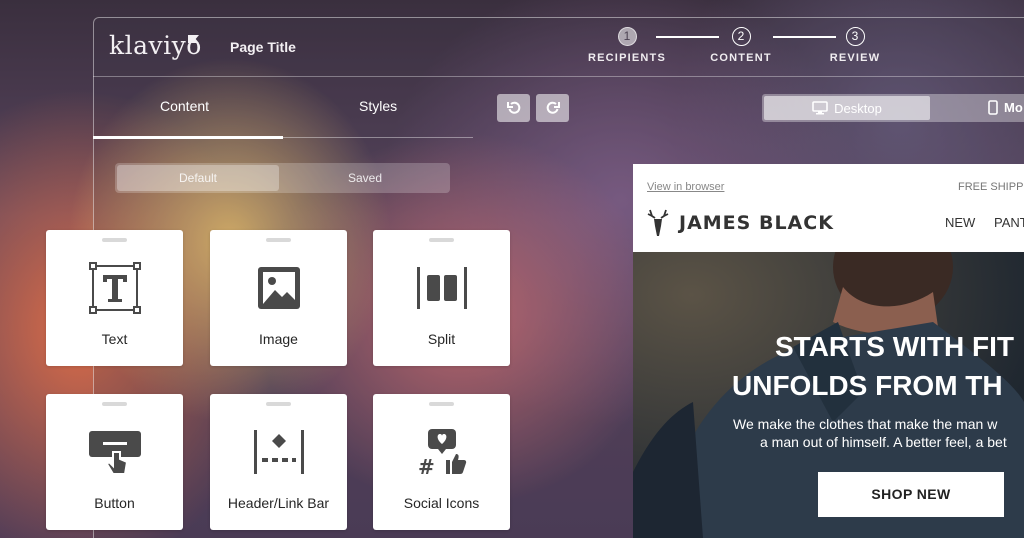 This screenshot has width=1024, height=538. I want to click on headline-line-1: STARTS WITH FIT, so click(894, 346).